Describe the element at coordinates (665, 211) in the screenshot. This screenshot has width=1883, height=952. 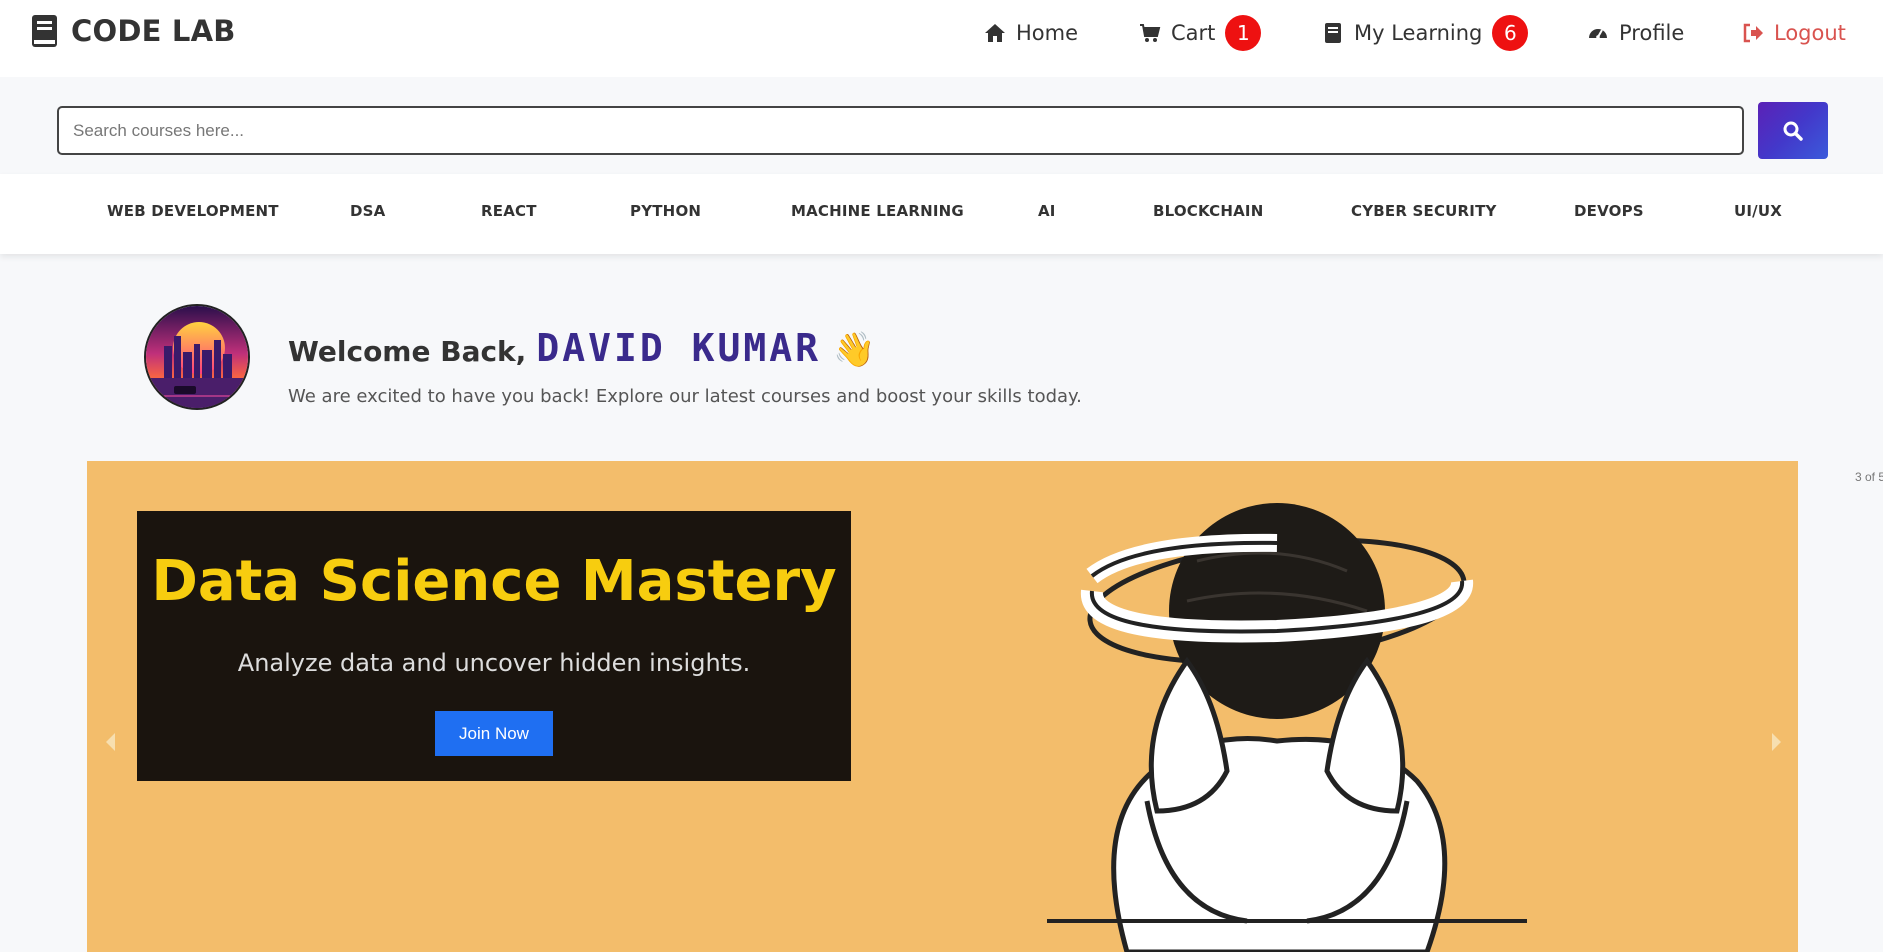
I see `category-python: PYTHON` at that location.